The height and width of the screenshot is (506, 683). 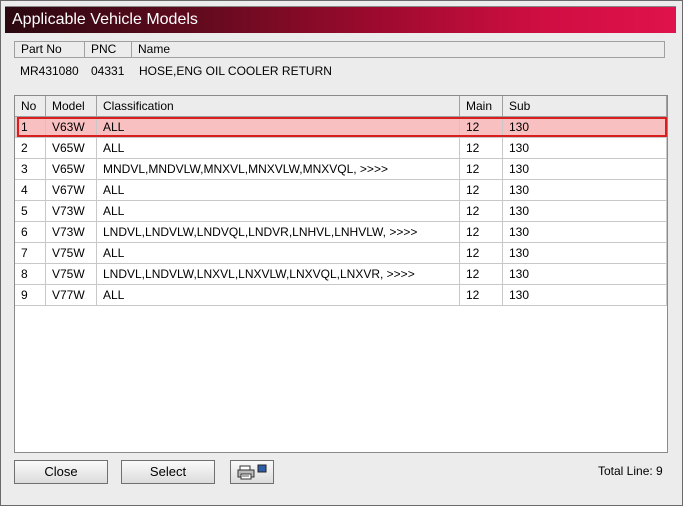 I want to click on cell-model: V67W, so click(x=71, y=190).